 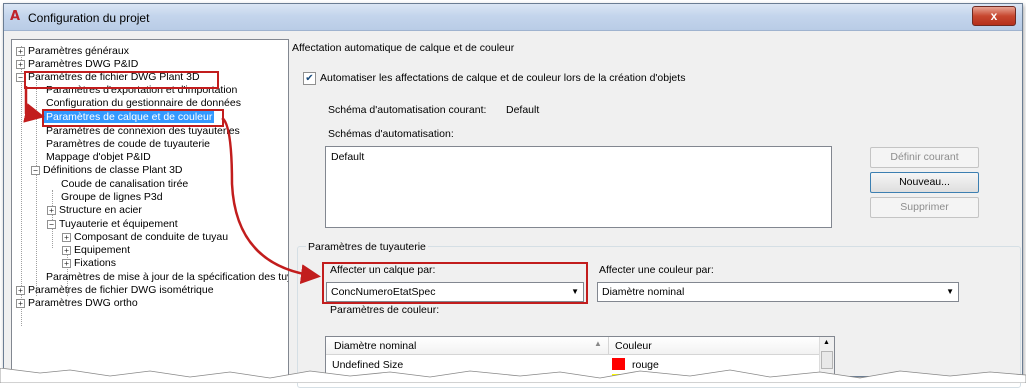 I want to click on arrow-to-selected, so click(x=34, y=104).